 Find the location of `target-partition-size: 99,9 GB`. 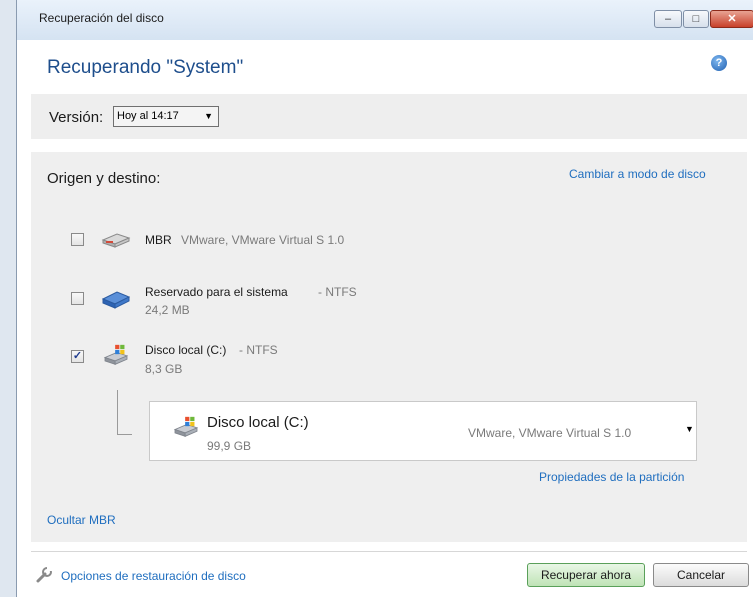

target-partition-size: 99,9 GB is located at coordinates (229, 446).